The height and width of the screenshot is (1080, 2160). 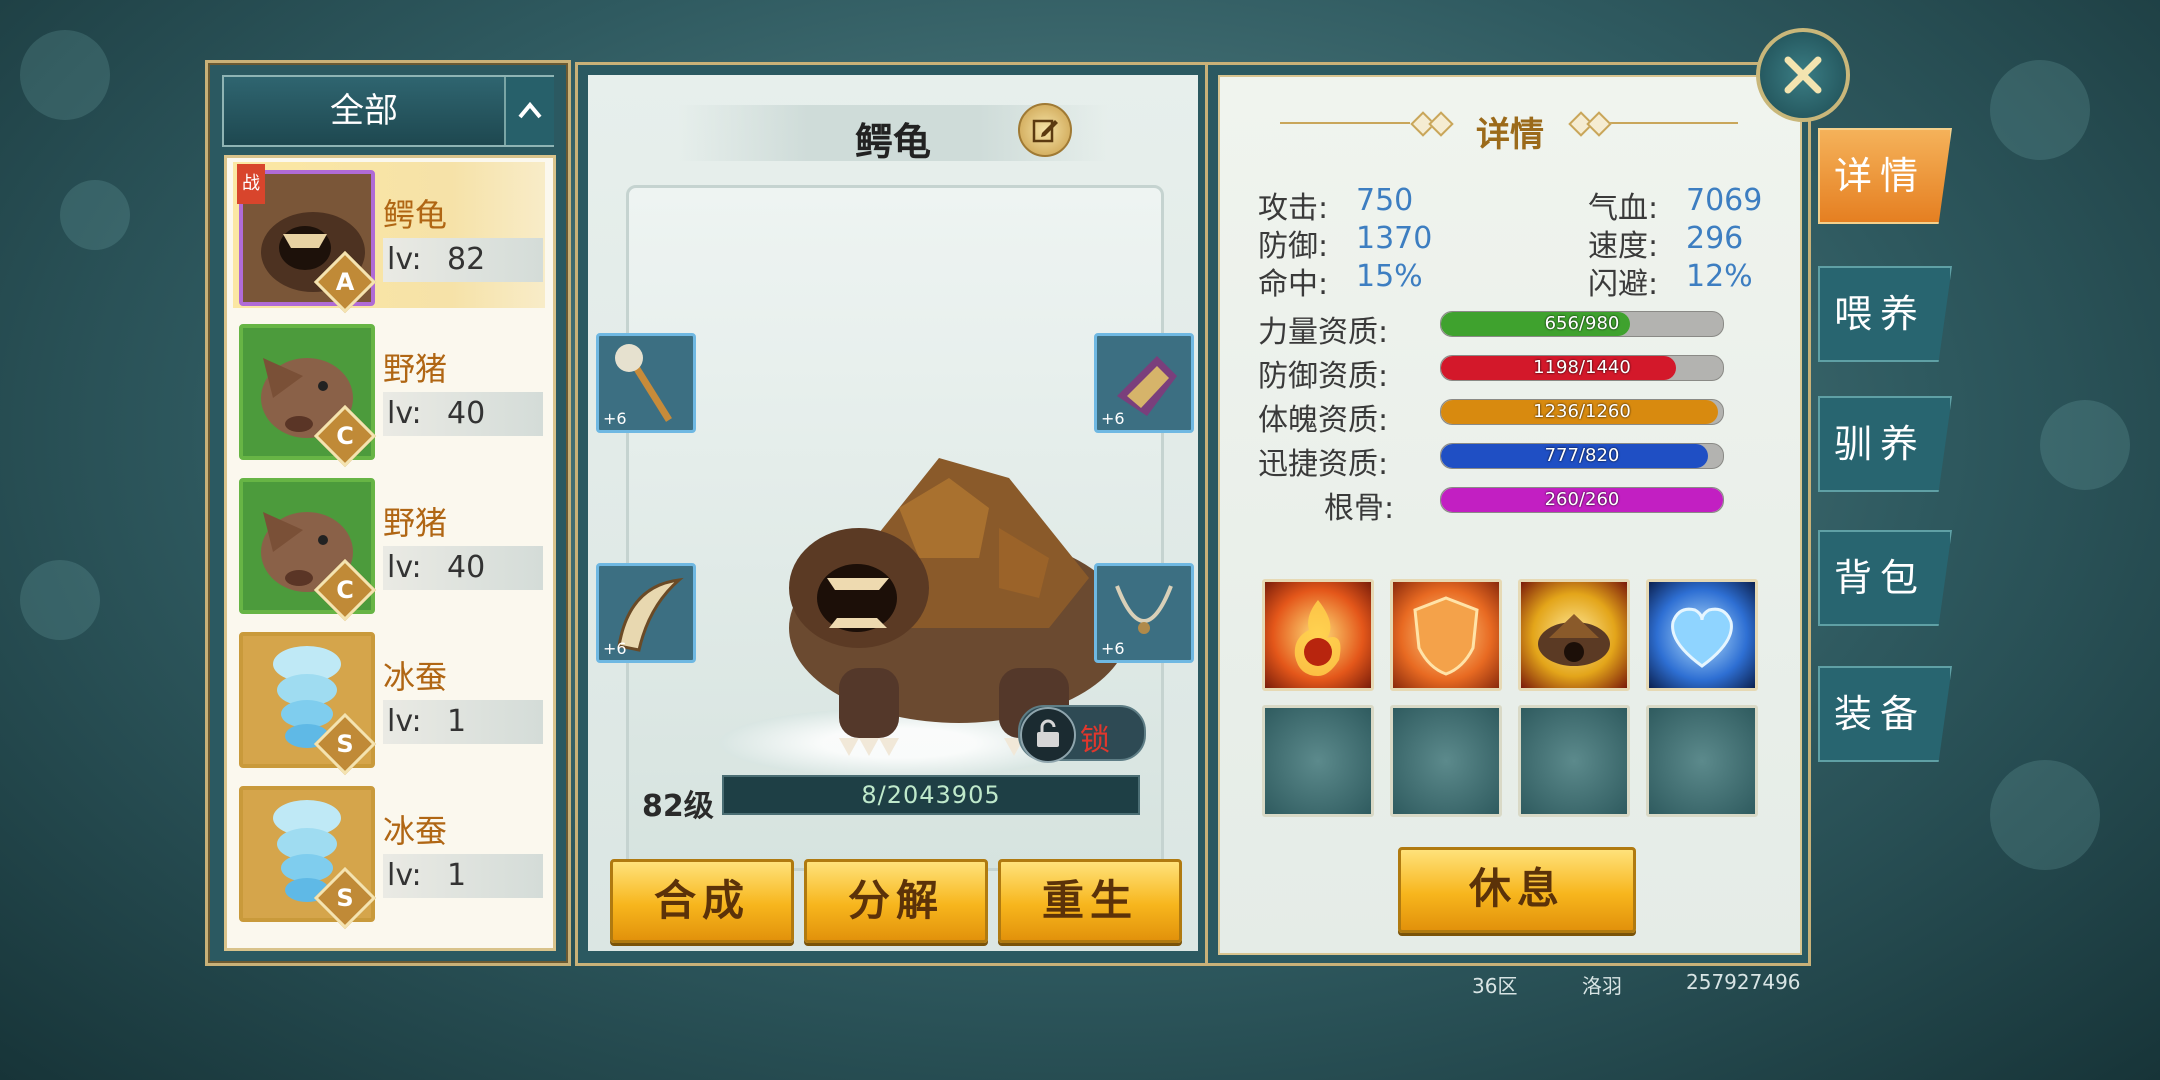 I want to click on equip-slot-horn: +6, so click(x=646, y=613).